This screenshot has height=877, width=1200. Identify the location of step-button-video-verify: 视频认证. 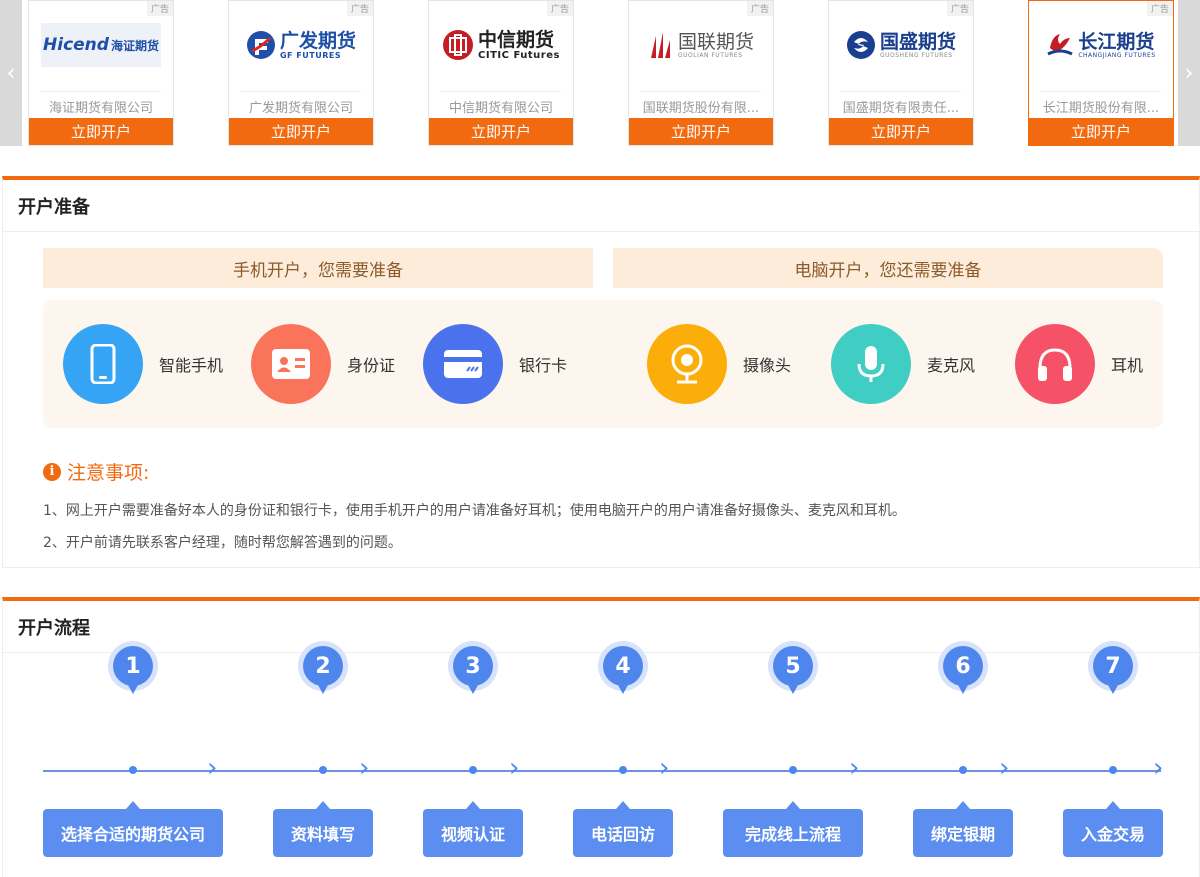
(473, 829).